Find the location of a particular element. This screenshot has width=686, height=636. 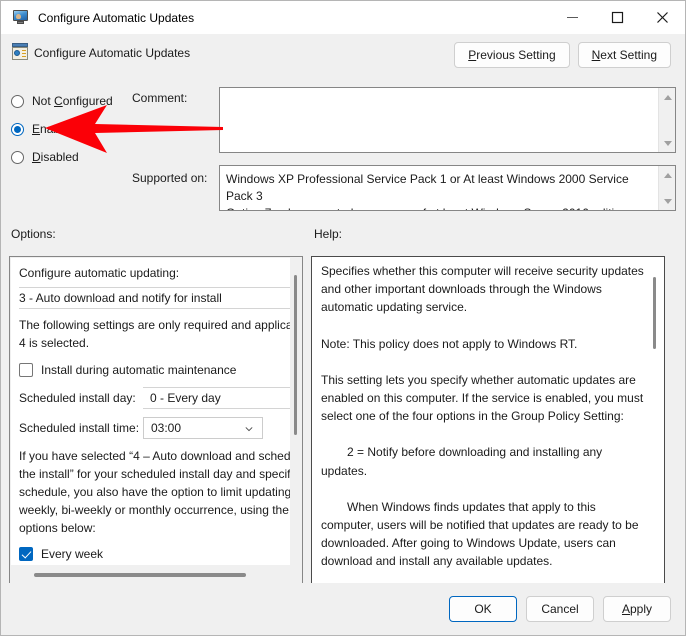

radio-option-enabled: Enabled is located at coordinates (73, 129).